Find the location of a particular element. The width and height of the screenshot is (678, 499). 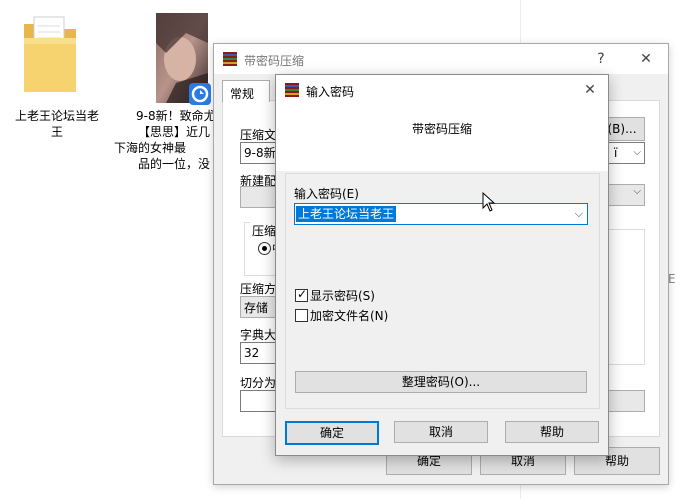

password-value: 上老王论坛当老王 is located at coordinates (346, 214).